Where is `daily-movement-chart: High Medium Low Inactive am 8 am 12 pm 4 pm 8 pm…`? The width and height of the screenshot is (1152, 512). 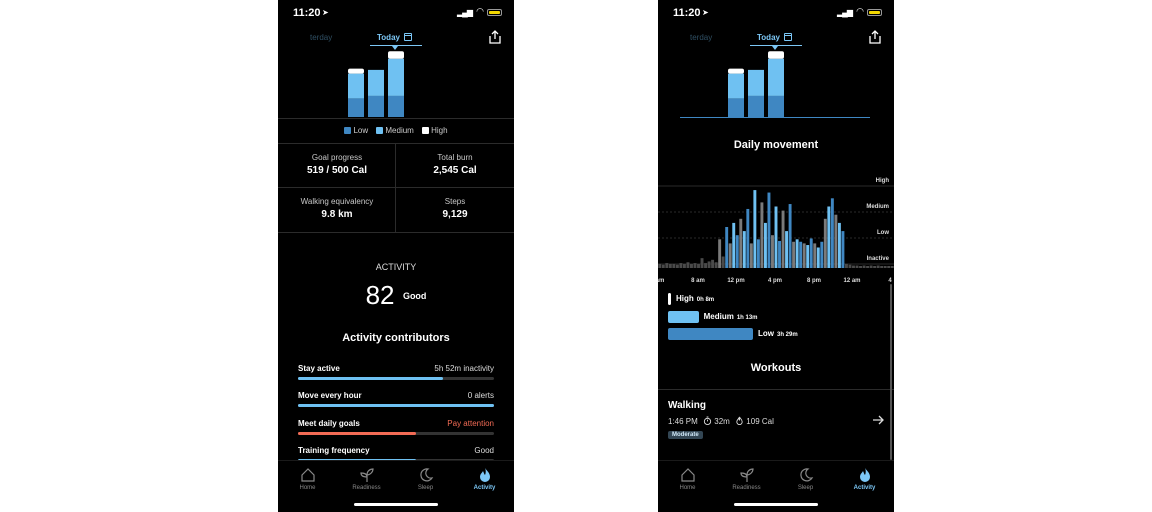
daily-movement-chart: High Medium Low Inactive am 8 am 12 pm 4 pm 8 pm… is located at coordinates (776, 231).